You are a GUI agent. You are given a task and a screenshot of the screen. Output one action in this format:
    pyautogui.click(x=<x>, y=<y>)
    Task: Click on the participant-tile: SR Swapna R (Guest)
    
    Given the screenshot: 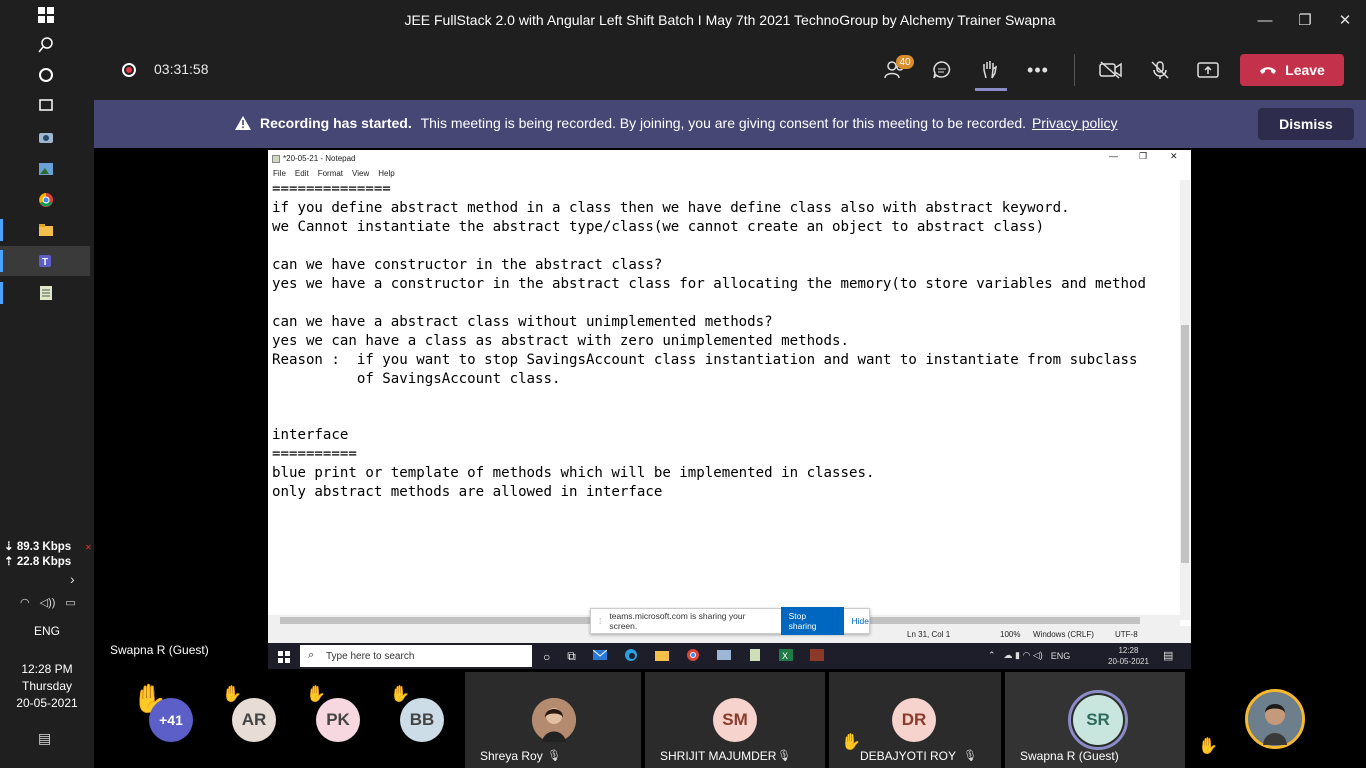 What is the action you would take?
    pyautogui.click(x=1095, y=720)
    